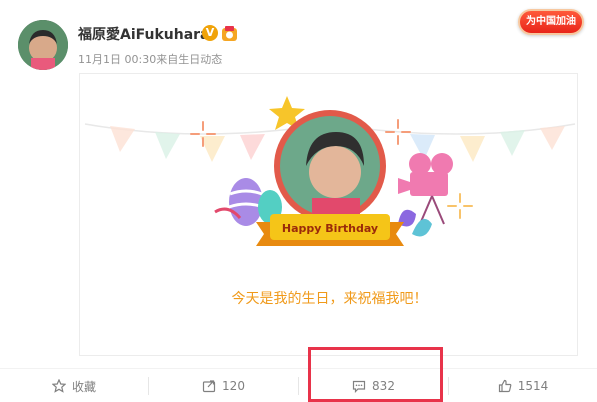  What do you see at coordinates (83, 386) in the screenshot?
I see `favorite-label: 收藏` at bounding box center [83, 386].